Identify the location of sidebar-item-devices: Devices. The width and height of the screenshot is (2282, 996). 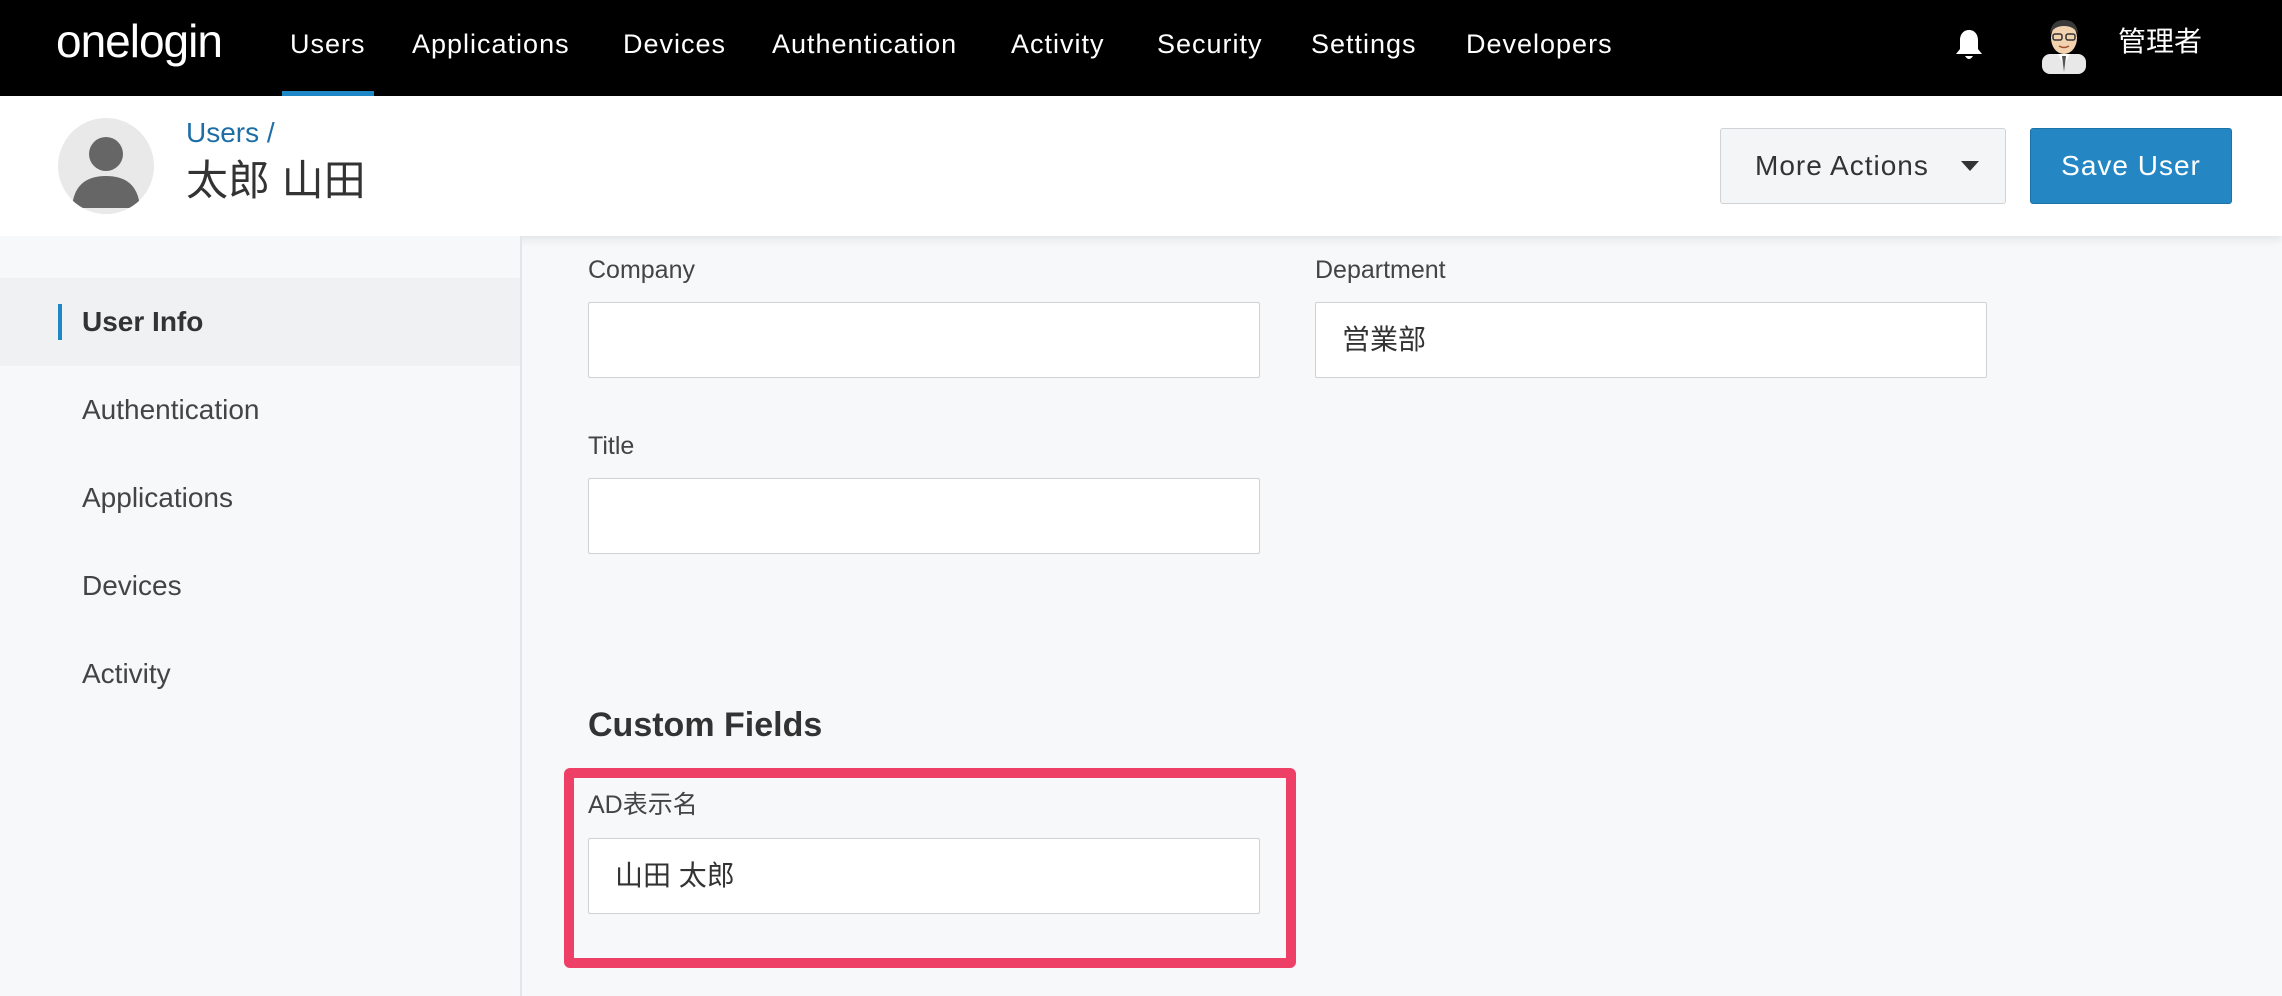
(260, 586).